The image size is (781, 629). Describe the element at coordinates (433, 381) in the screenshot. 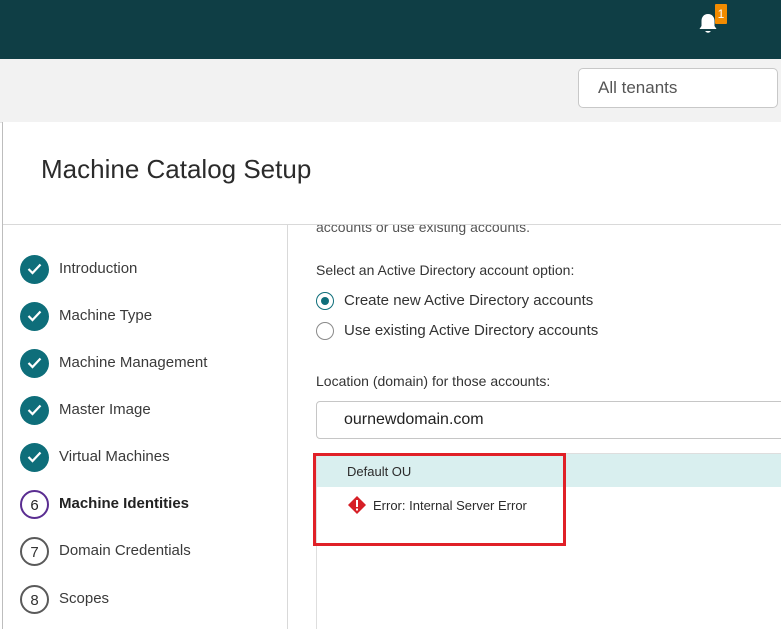

I see `location-label: Location (domain) for those accounts:` at that location.